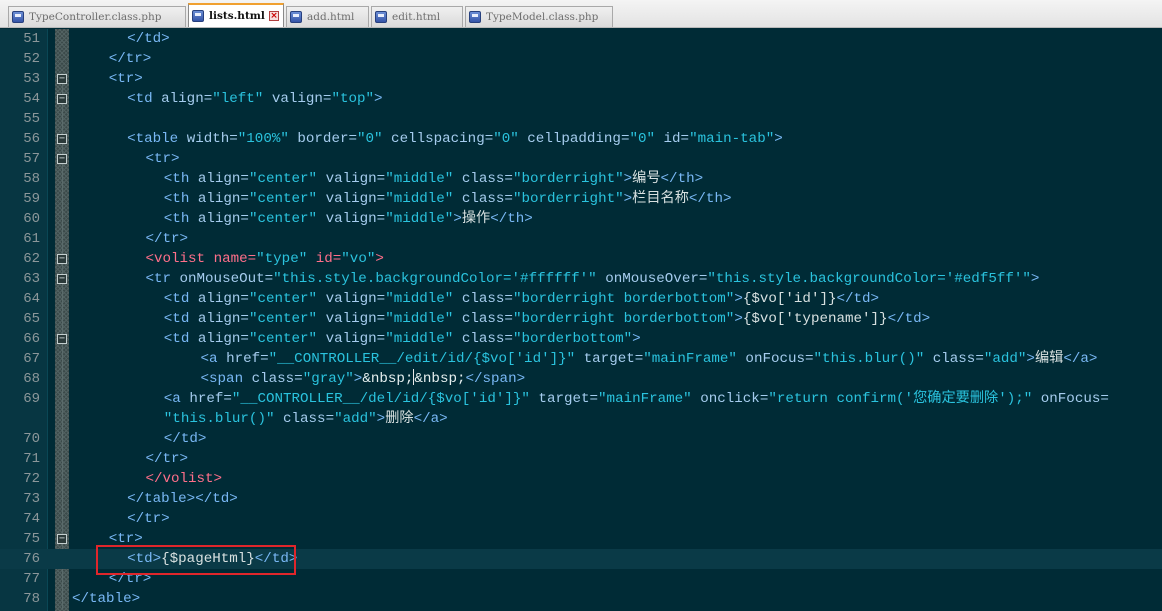  I want to click on tab-label: TypeController.class.php, so click(95, 17).